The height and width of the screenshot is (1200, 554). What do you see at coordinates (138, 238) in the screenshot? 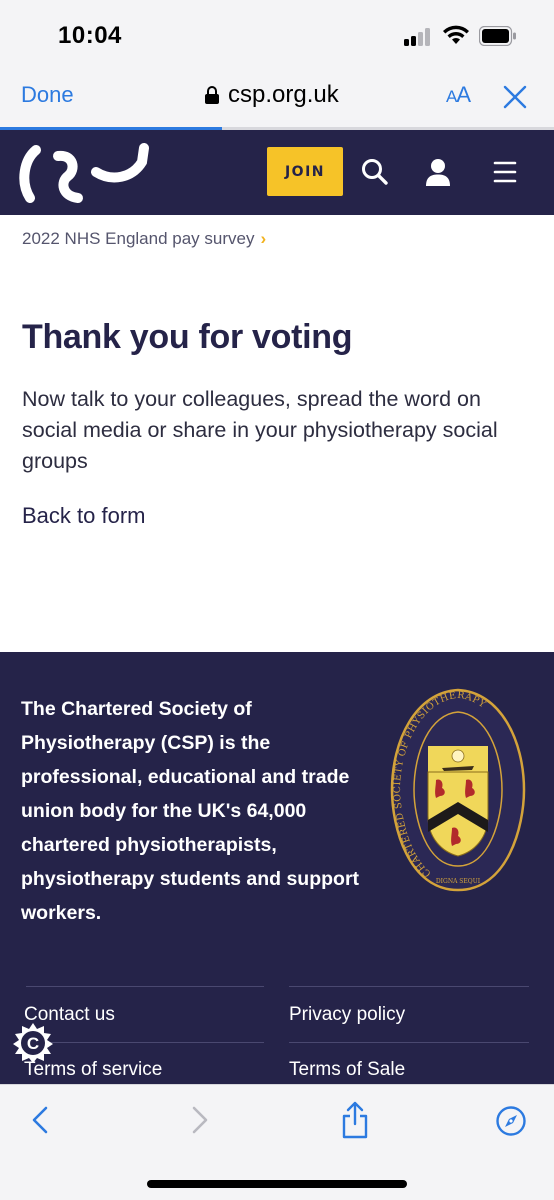
I see `breadcrumb-label: 2022 NHS England pay survey` at bounding box center [138, 238].